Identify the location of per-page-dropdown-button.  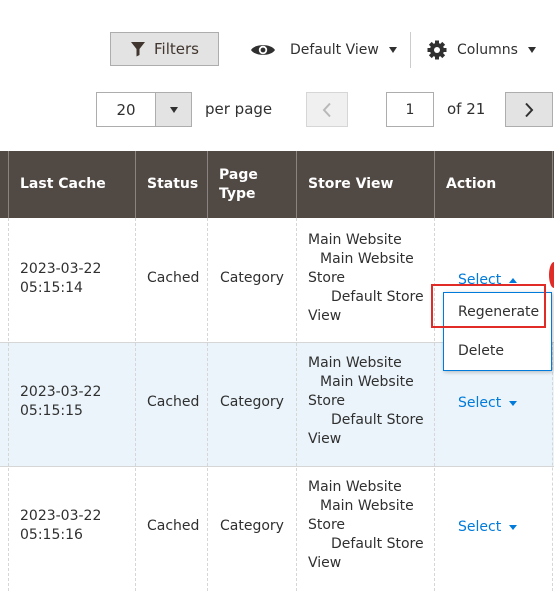
(173, 109).